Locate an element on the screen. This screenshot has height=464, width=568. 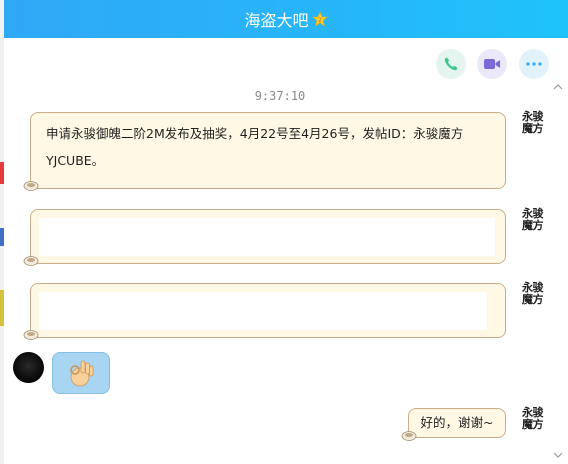
video-call-button is located at coordinates (492, 64).